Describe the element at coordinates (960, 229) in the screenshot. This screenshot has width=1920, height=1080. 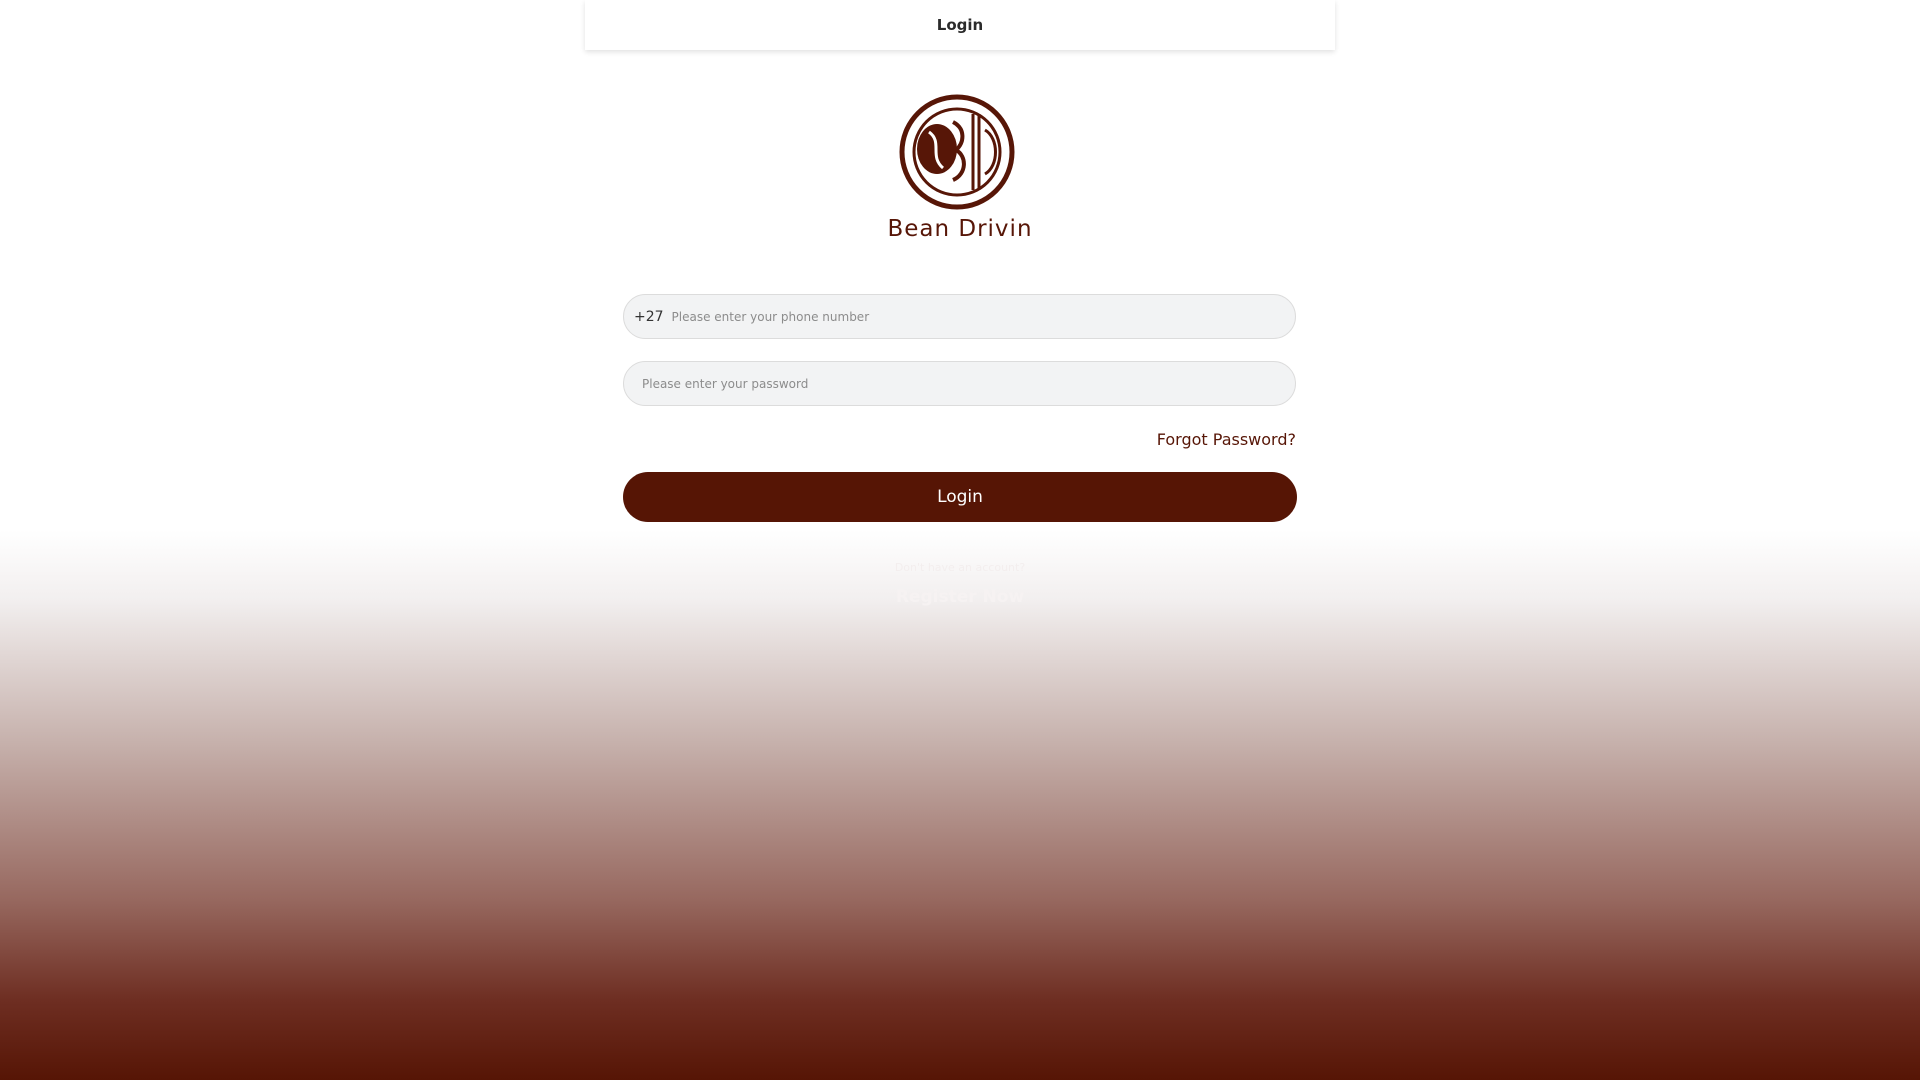
I see `brand-name: Bean Drivin` at that location.